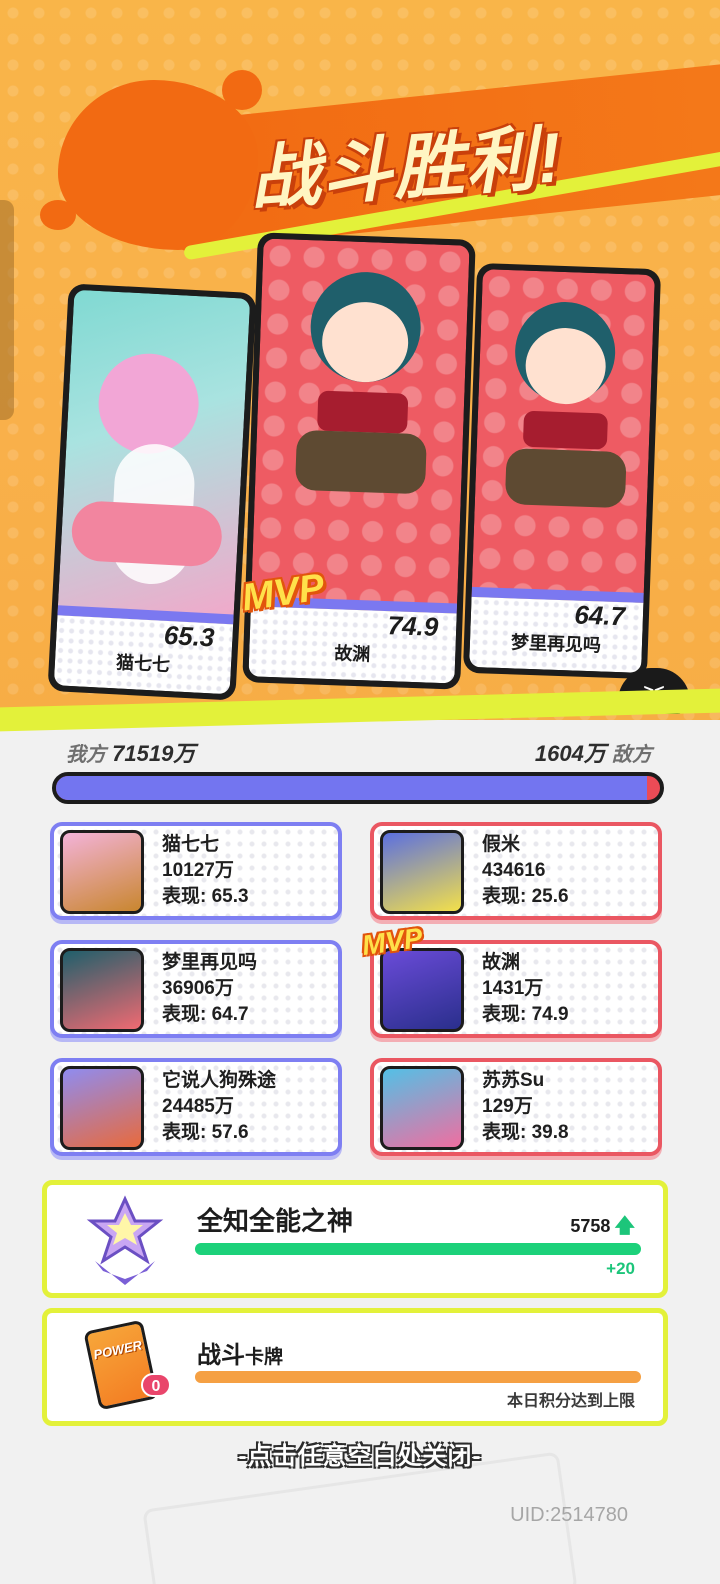 This screenshot has width=720, height=1584. Describe the element at coordinates (632, 755) in the screenshot. I see `enemy-label: 敌方` at that location.